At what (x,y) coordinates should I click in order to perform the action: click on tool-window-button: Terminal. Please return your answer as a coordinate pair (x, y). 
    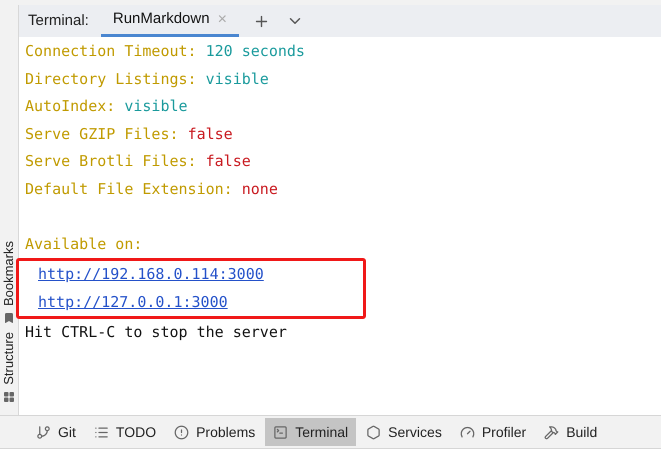
    Looking at the image, I should click on (310, 432).